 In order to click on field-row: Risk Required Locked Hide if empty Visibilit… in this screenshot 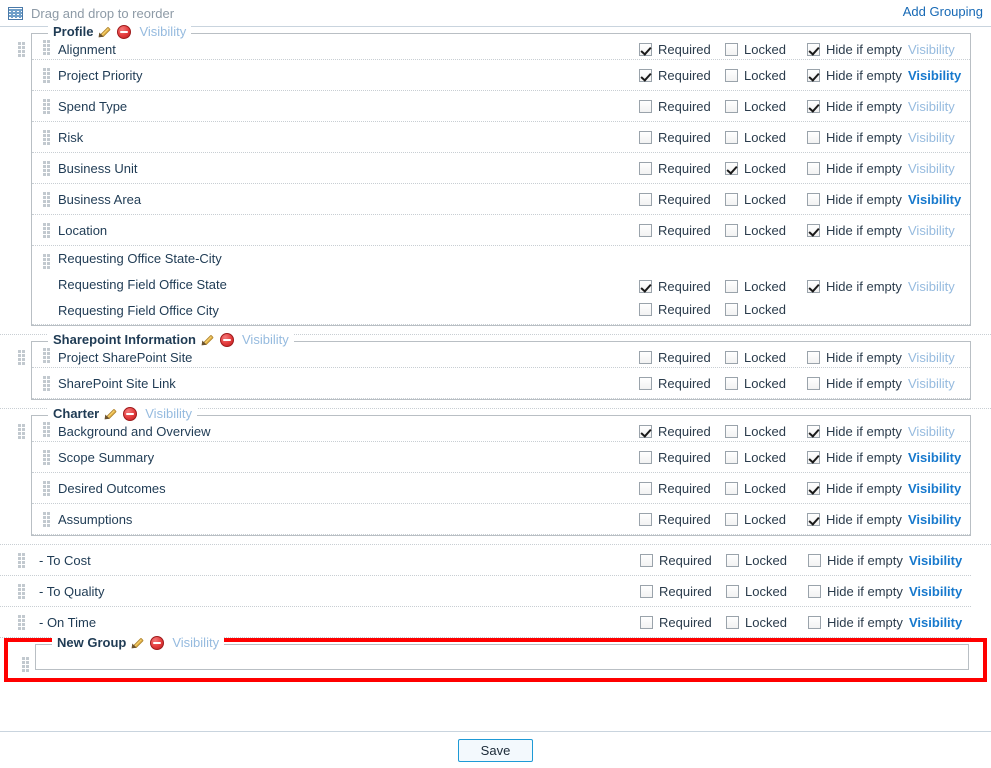, I will do `click(501, 137)`.